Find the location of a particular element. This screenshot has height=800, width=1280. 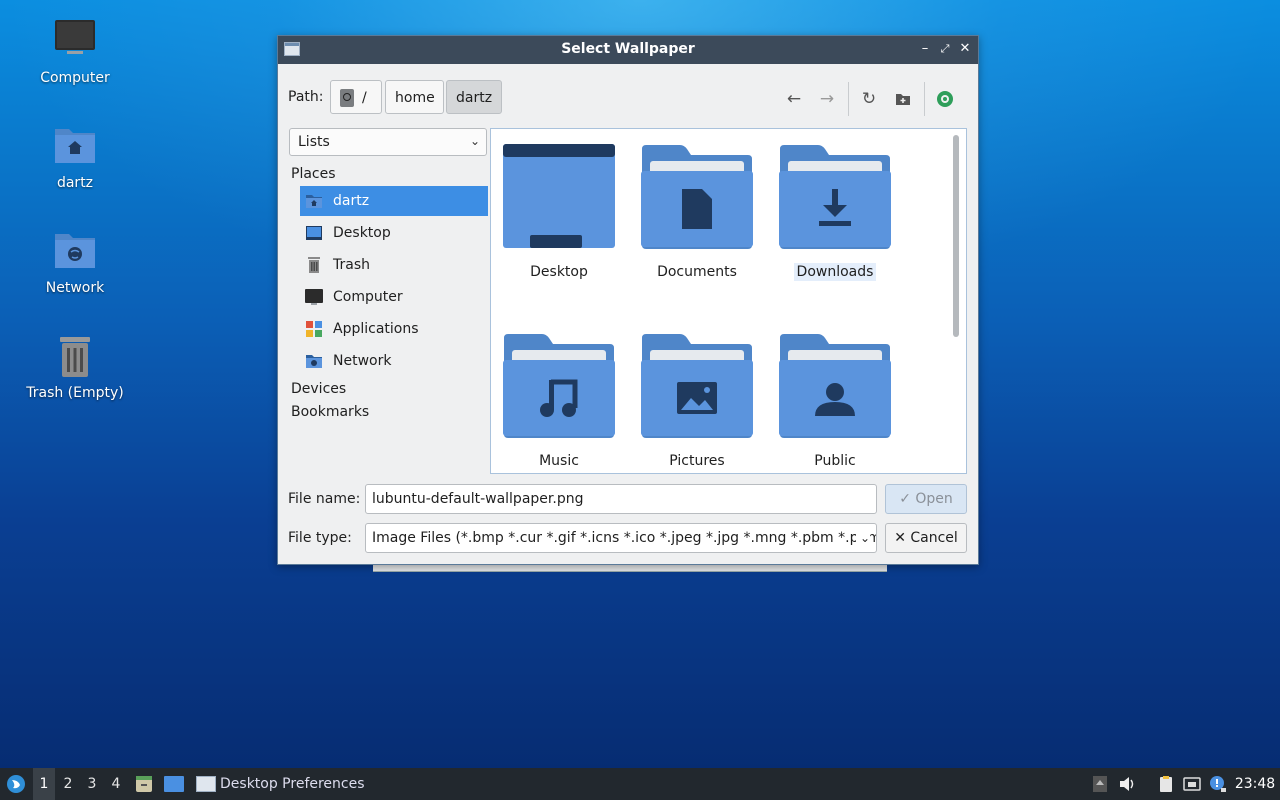

dialog-title: Select Wallpaper is located at coordinates (628, 49).